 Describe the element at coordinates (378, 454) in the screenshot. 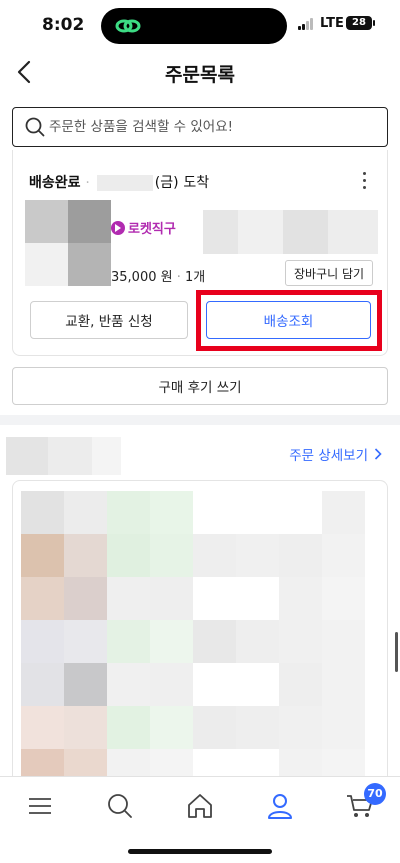

I see `chevron-right-icon` at that location.